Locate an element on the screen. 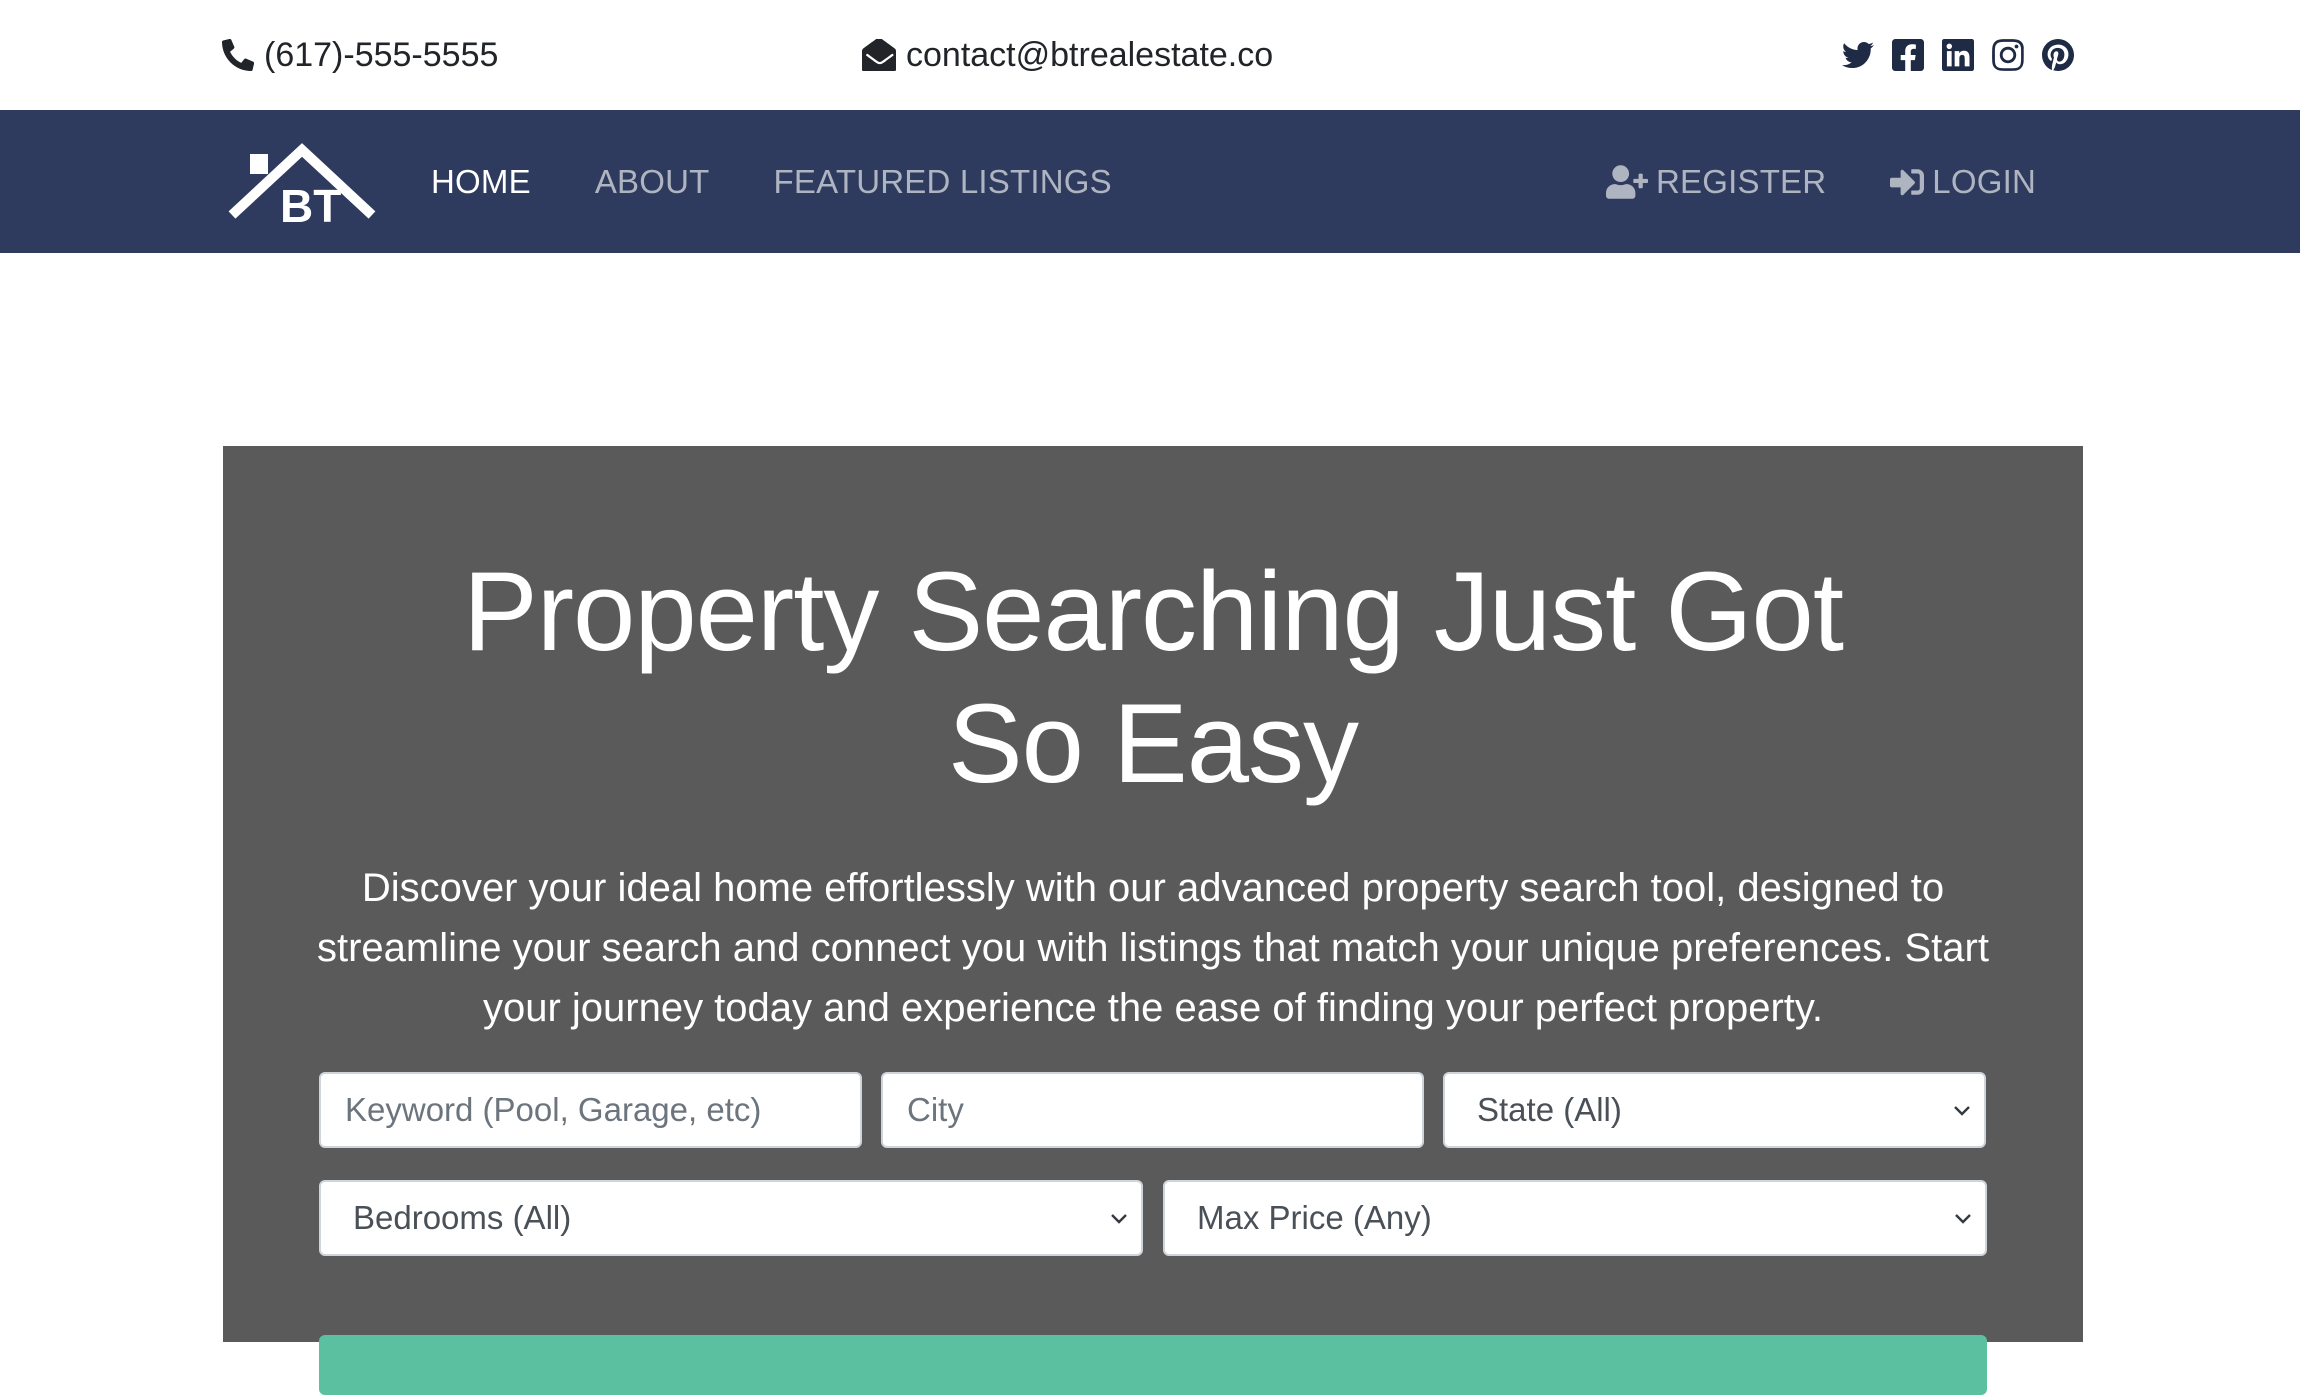 This screenshot has width=2300, height=1395. login-label: LOGIN is located at coordinates (1984, 181).